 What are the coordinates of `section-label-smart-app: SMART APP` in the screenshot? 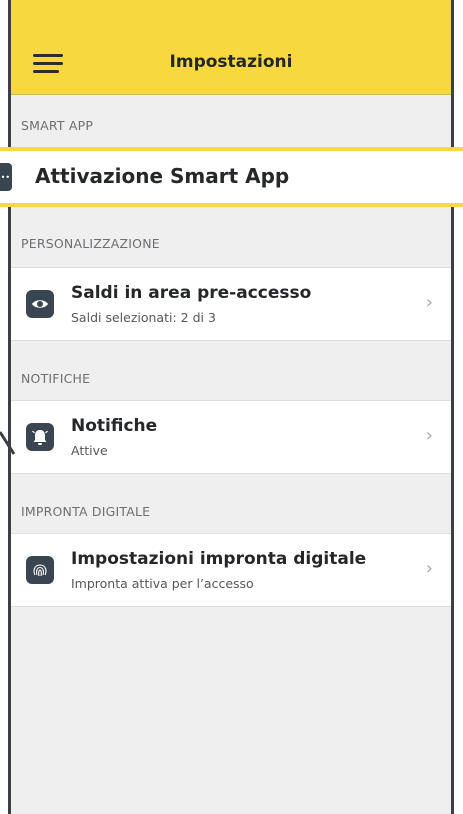 It's located at (57, 125).